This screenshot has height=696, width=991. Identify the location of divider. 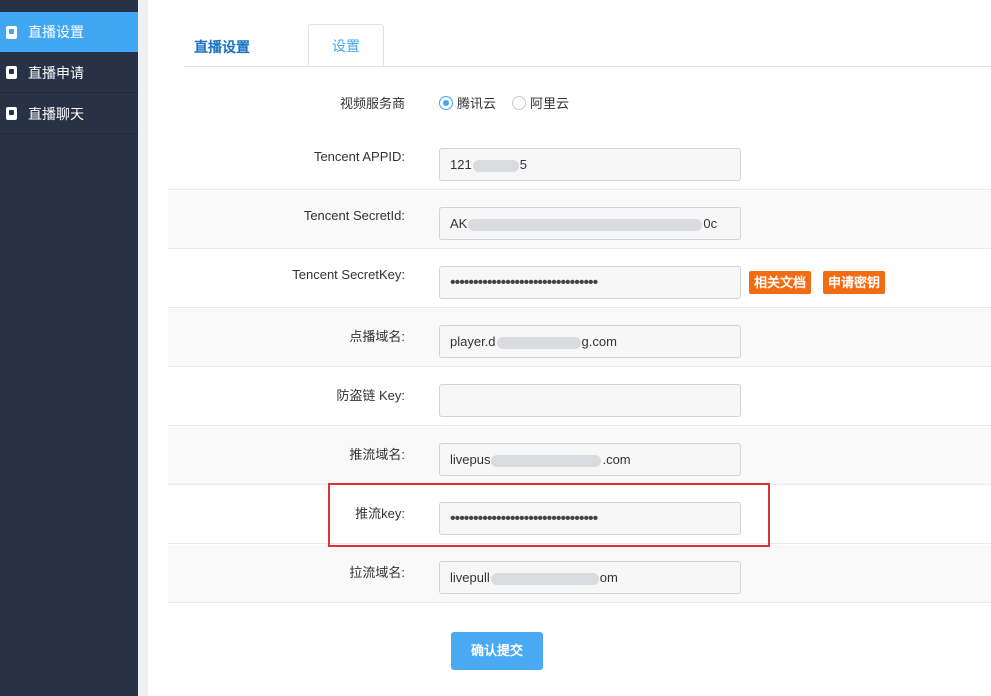
(143, 348).